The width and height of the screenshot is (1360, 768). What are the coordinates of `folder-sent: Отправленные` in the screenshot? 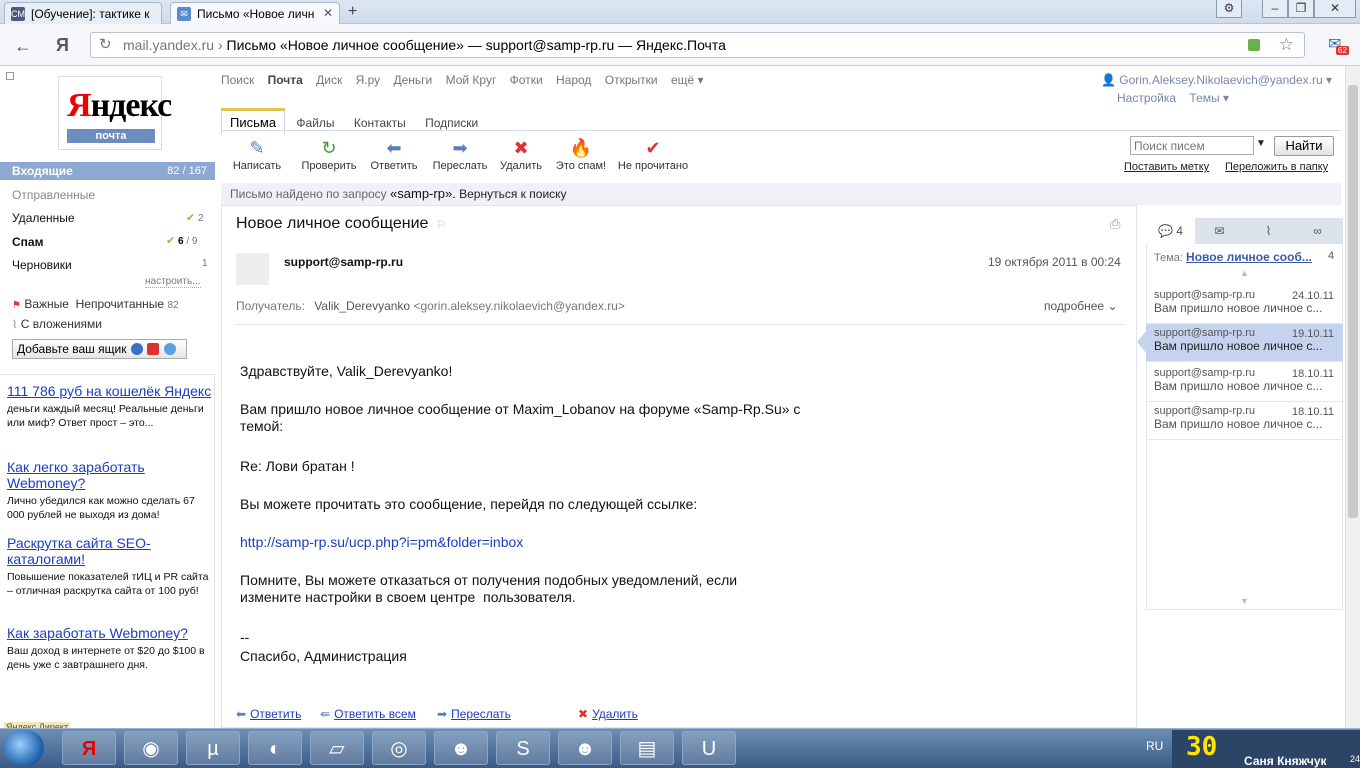 It's located at (53, 195).